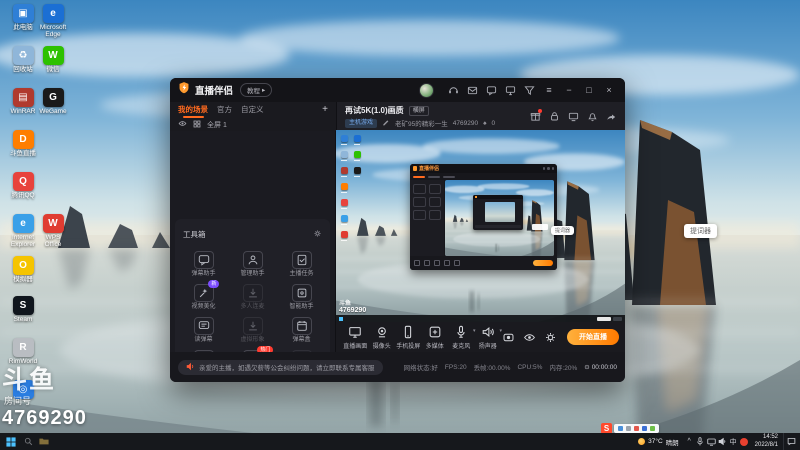  What do you see at coordinates (23, 309) in the screenshot?
I see `desktop-icon: S Steam` at bounding box center [23, 309].